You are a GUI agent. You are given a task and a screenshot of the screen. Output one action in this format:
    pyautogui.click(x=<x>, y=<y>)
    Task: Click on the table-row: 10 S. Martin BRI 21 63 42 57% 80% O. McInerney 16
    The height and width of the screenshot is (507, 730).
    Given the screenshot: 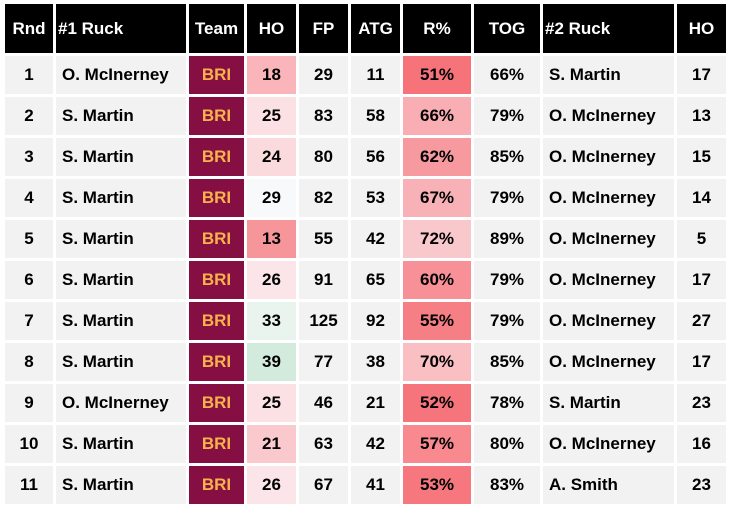 What is the action you would take?
    pyautogui.click(x=365, y=444)
    